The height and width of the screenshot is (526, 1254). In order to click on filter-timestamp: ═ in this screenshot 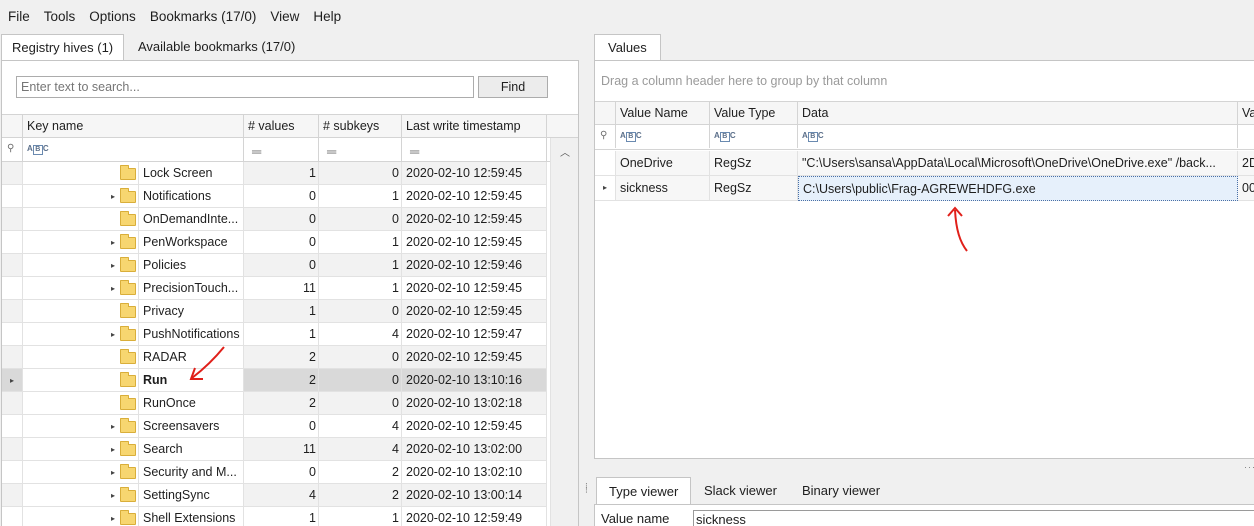, I will do `click(474, 149)`.